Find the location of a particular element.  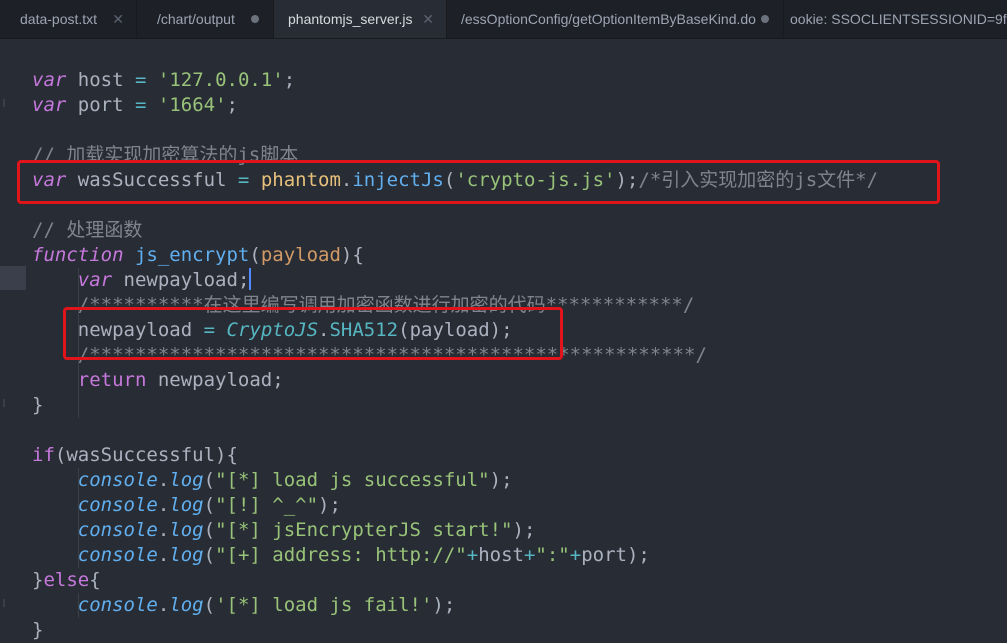

tab-chart-output: /chart/output is located at coordinates (205, 19).